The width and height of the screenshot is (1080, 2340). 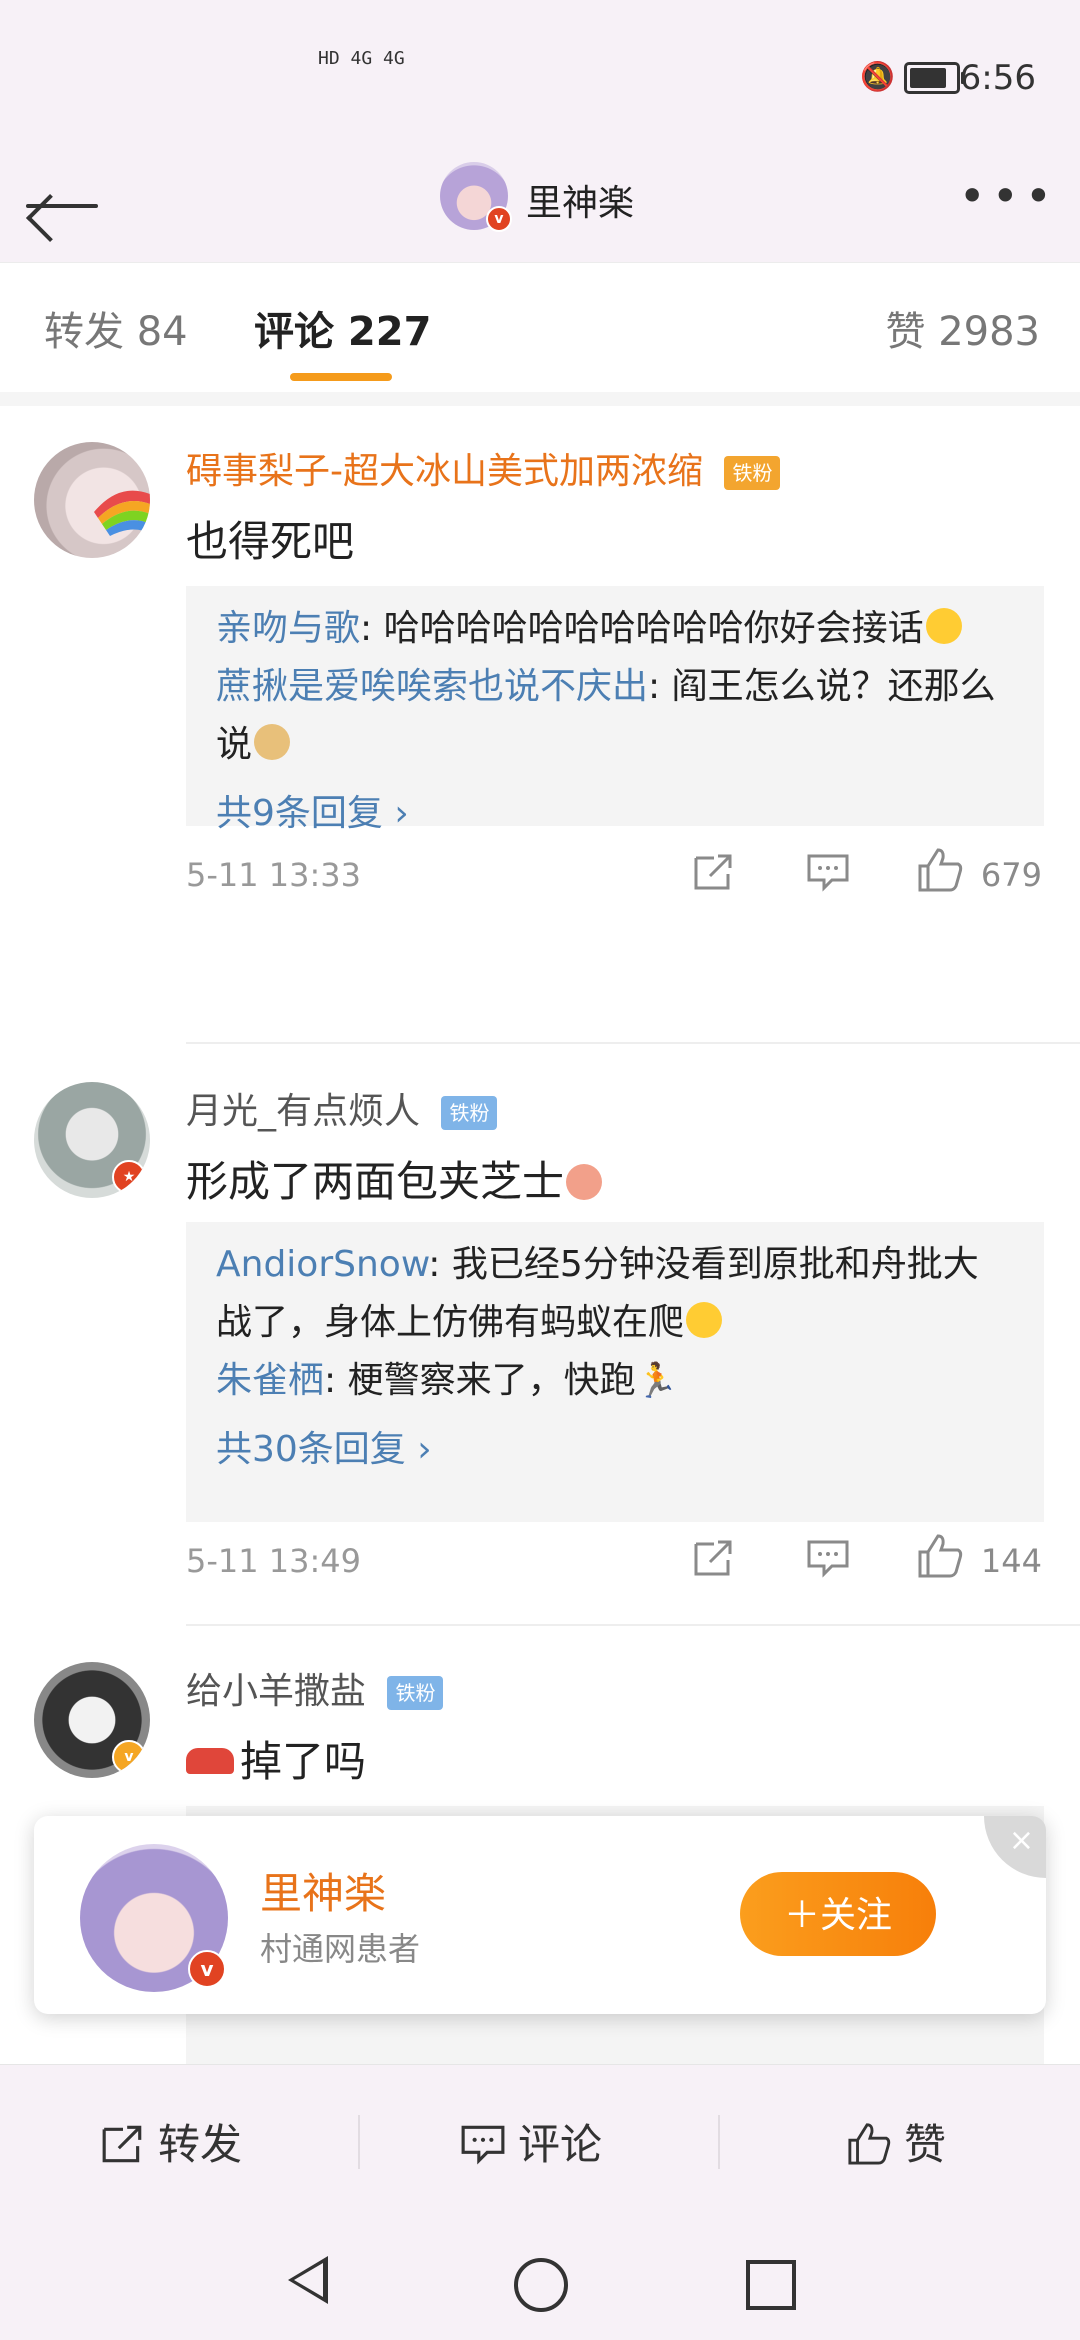 What do you see at coordinates (274, 1561) in the screenshot?
I see `comment-time: 5-11 13:49` at bounding box center [274, 1561].